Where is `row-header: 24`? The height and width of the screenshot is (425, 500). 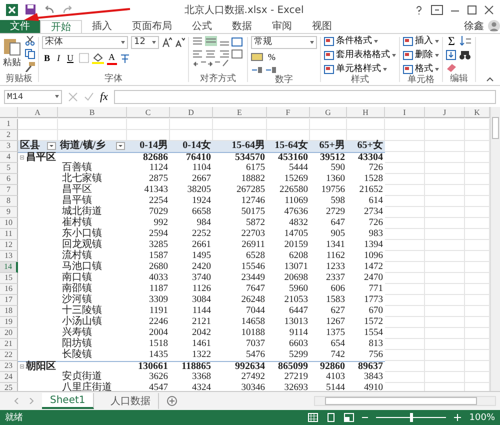
row-header: 24 is located at coordinates (9, 377).